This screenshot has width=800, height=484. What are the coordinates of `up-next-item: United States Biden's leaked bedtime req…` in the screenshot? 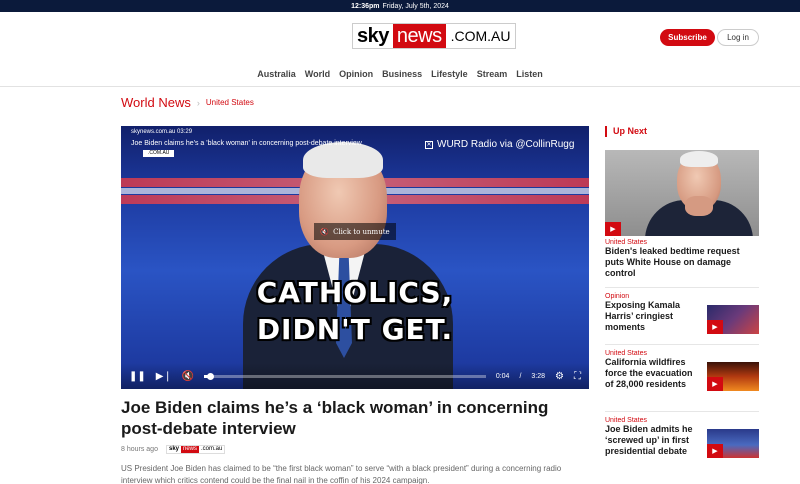 It's located at (682, 259).